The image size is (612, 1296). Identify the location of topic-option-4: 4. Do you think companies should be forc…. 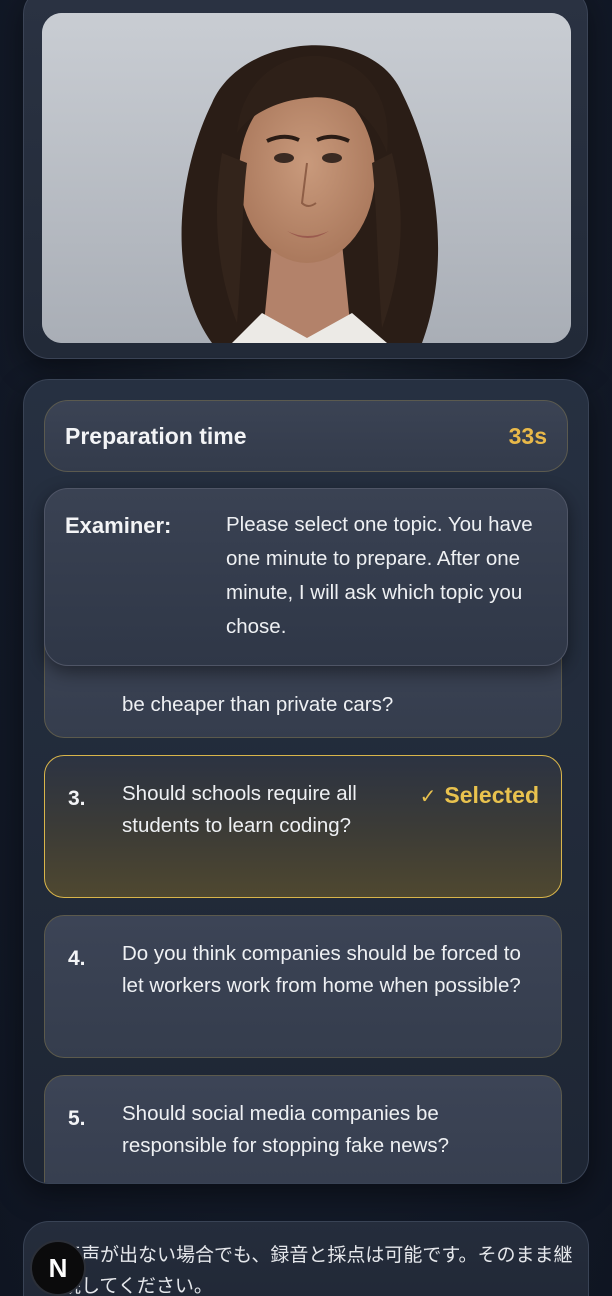
(303, 986).